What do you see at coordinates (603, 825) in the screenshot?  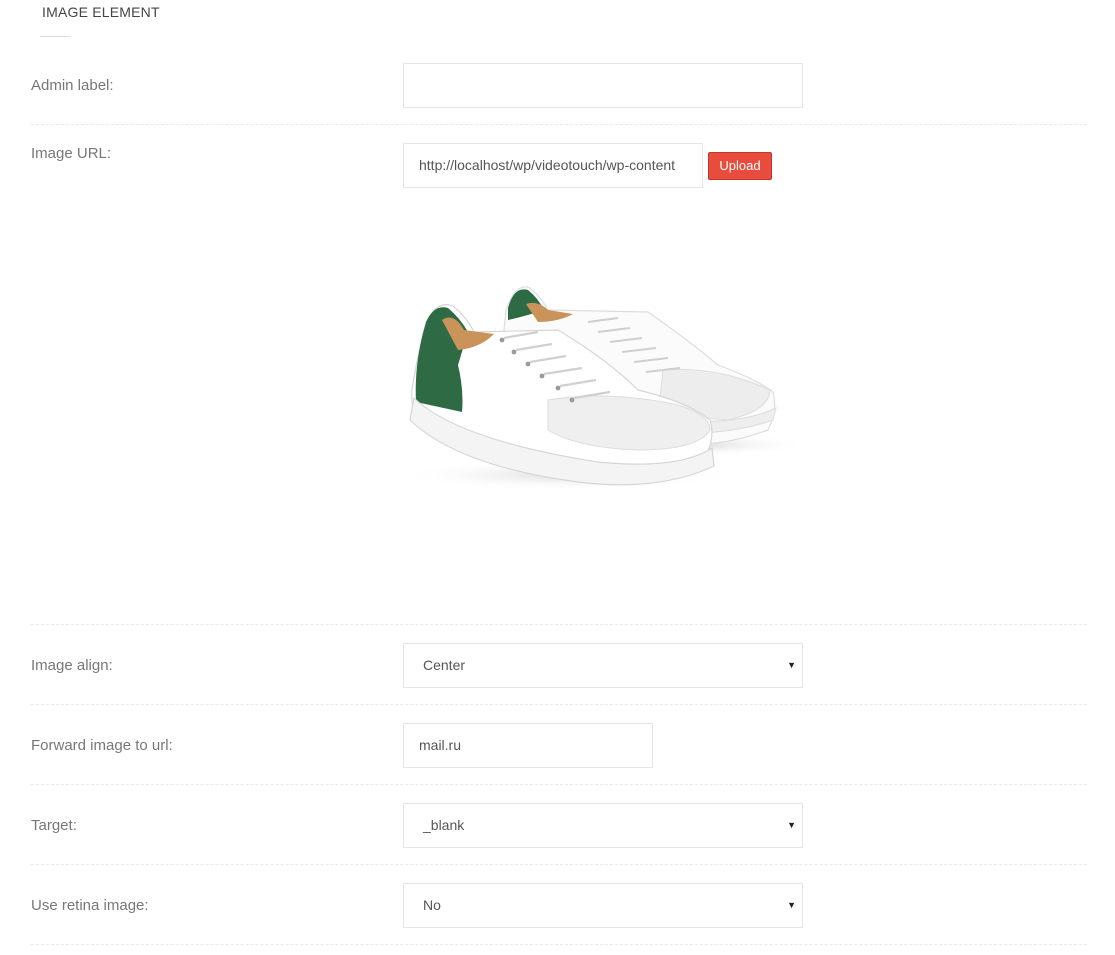 I see `target-select: _blank ▼` at bounding box center [603, 825].